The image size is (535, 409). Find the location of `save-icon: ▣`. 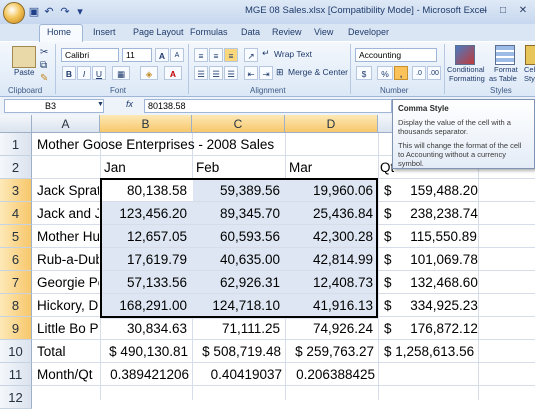

save-icon: ▣ is located at coordinates (34, 12).